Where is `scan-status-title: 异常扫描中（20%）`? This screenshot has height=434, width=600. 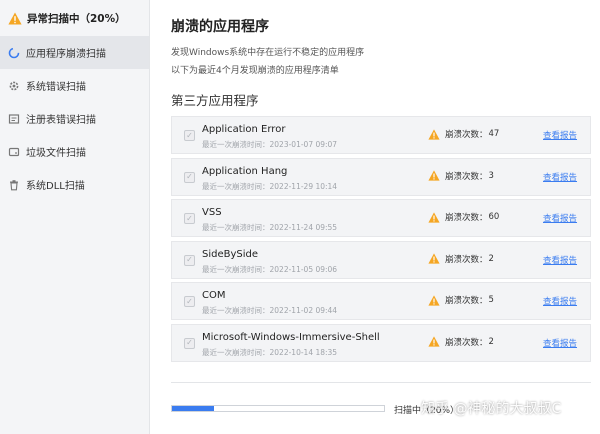
scan-status-title: 异常扫描中（20%） is located at coordinates (76, 18).